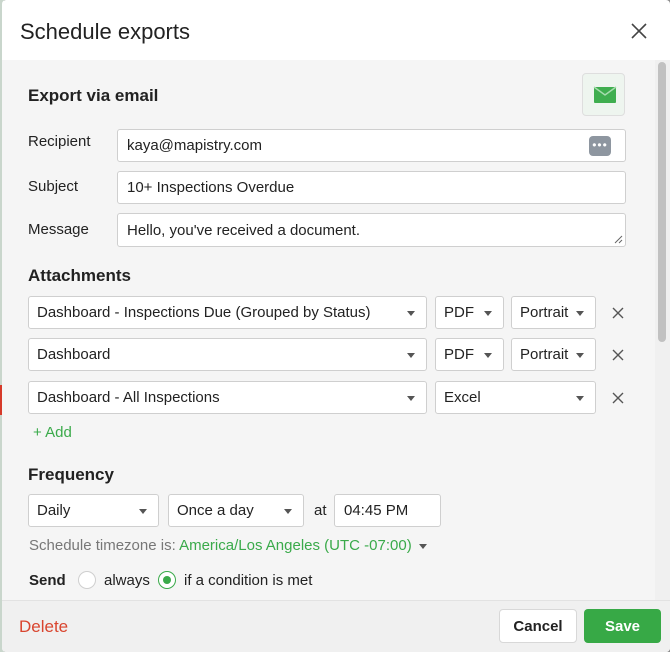  I want to click on message-value: Hello, you've received a document., so click(243, 230).